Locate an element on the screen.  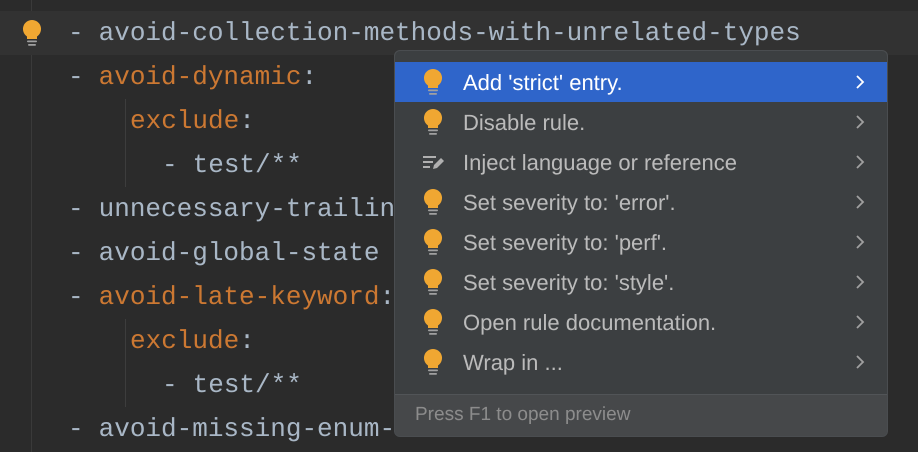
yaml-key: avoid-dynamic is located at coordinates (200, 77).